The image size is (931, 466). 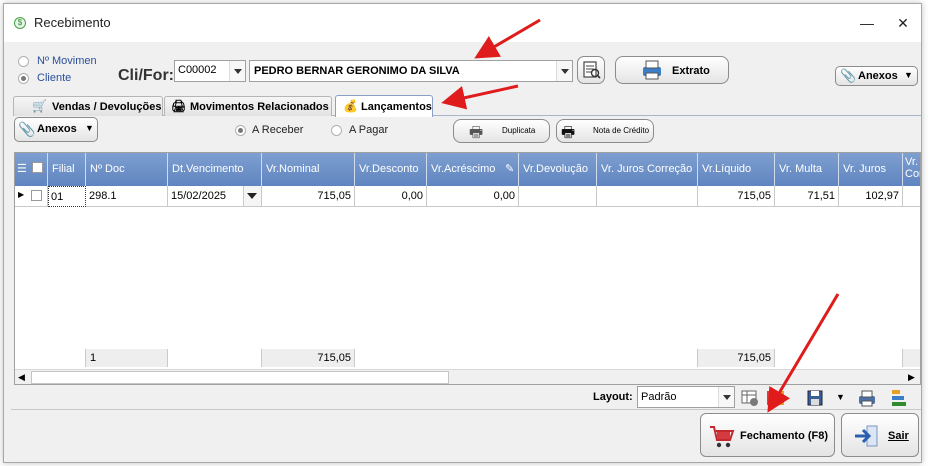 What do you see at coordinates (480, 97) in the screenshot?
I see `arrow-to-lancamentos-tab` at bounding box center [480, 97].